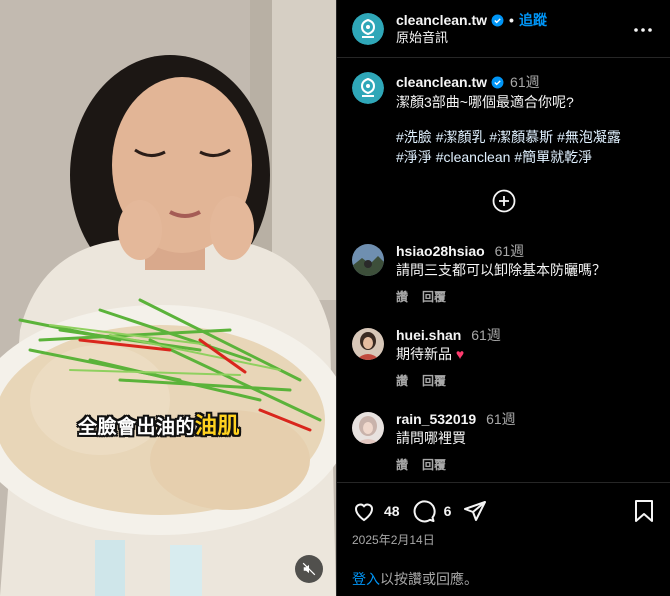 Image resolution: width=670 pixels, height=596 pixels. I want to click on caption-username: cleanclean.tw, so click(441, 82).